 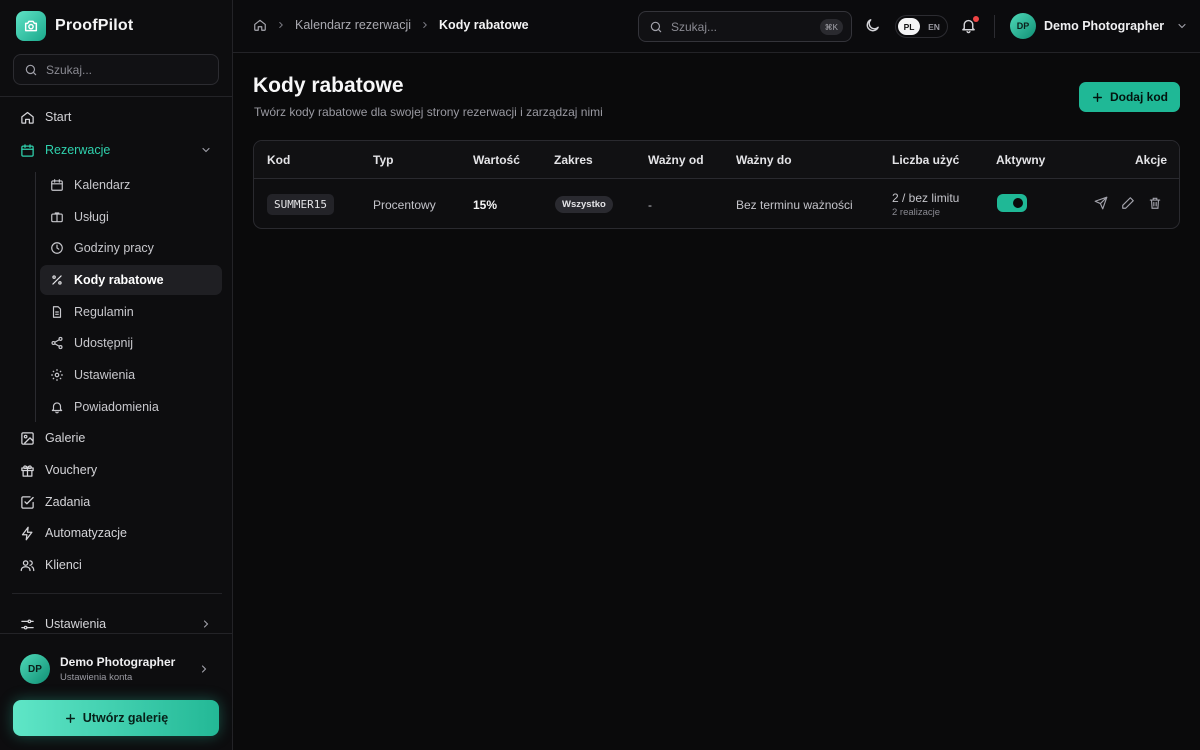 What do you see at coordinates (58, 117) in the screenshot?
I see `sidebar-item-label: Start` at bounding box center [58, 117].